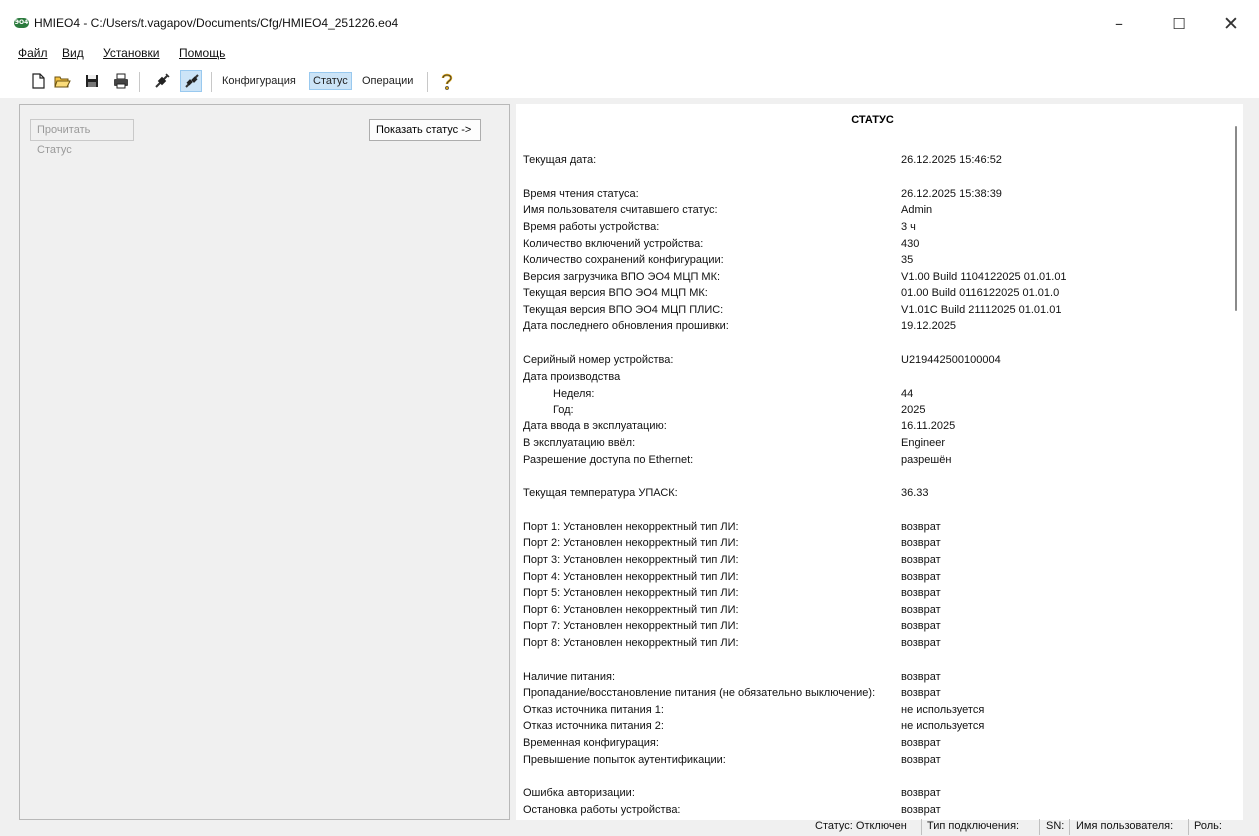 The image size is (1259, 836). Describe the element at coordinates (624, 760) in the screenshot. I see `status-key: Превышение попыток аутентификации:` at that location.